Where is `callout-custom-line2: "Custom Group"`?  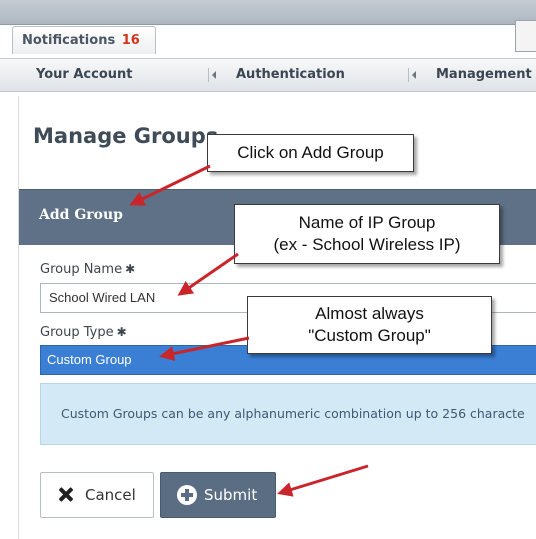 callout-custom-line2: "Custom Group" is located at coordinates (369, 335).